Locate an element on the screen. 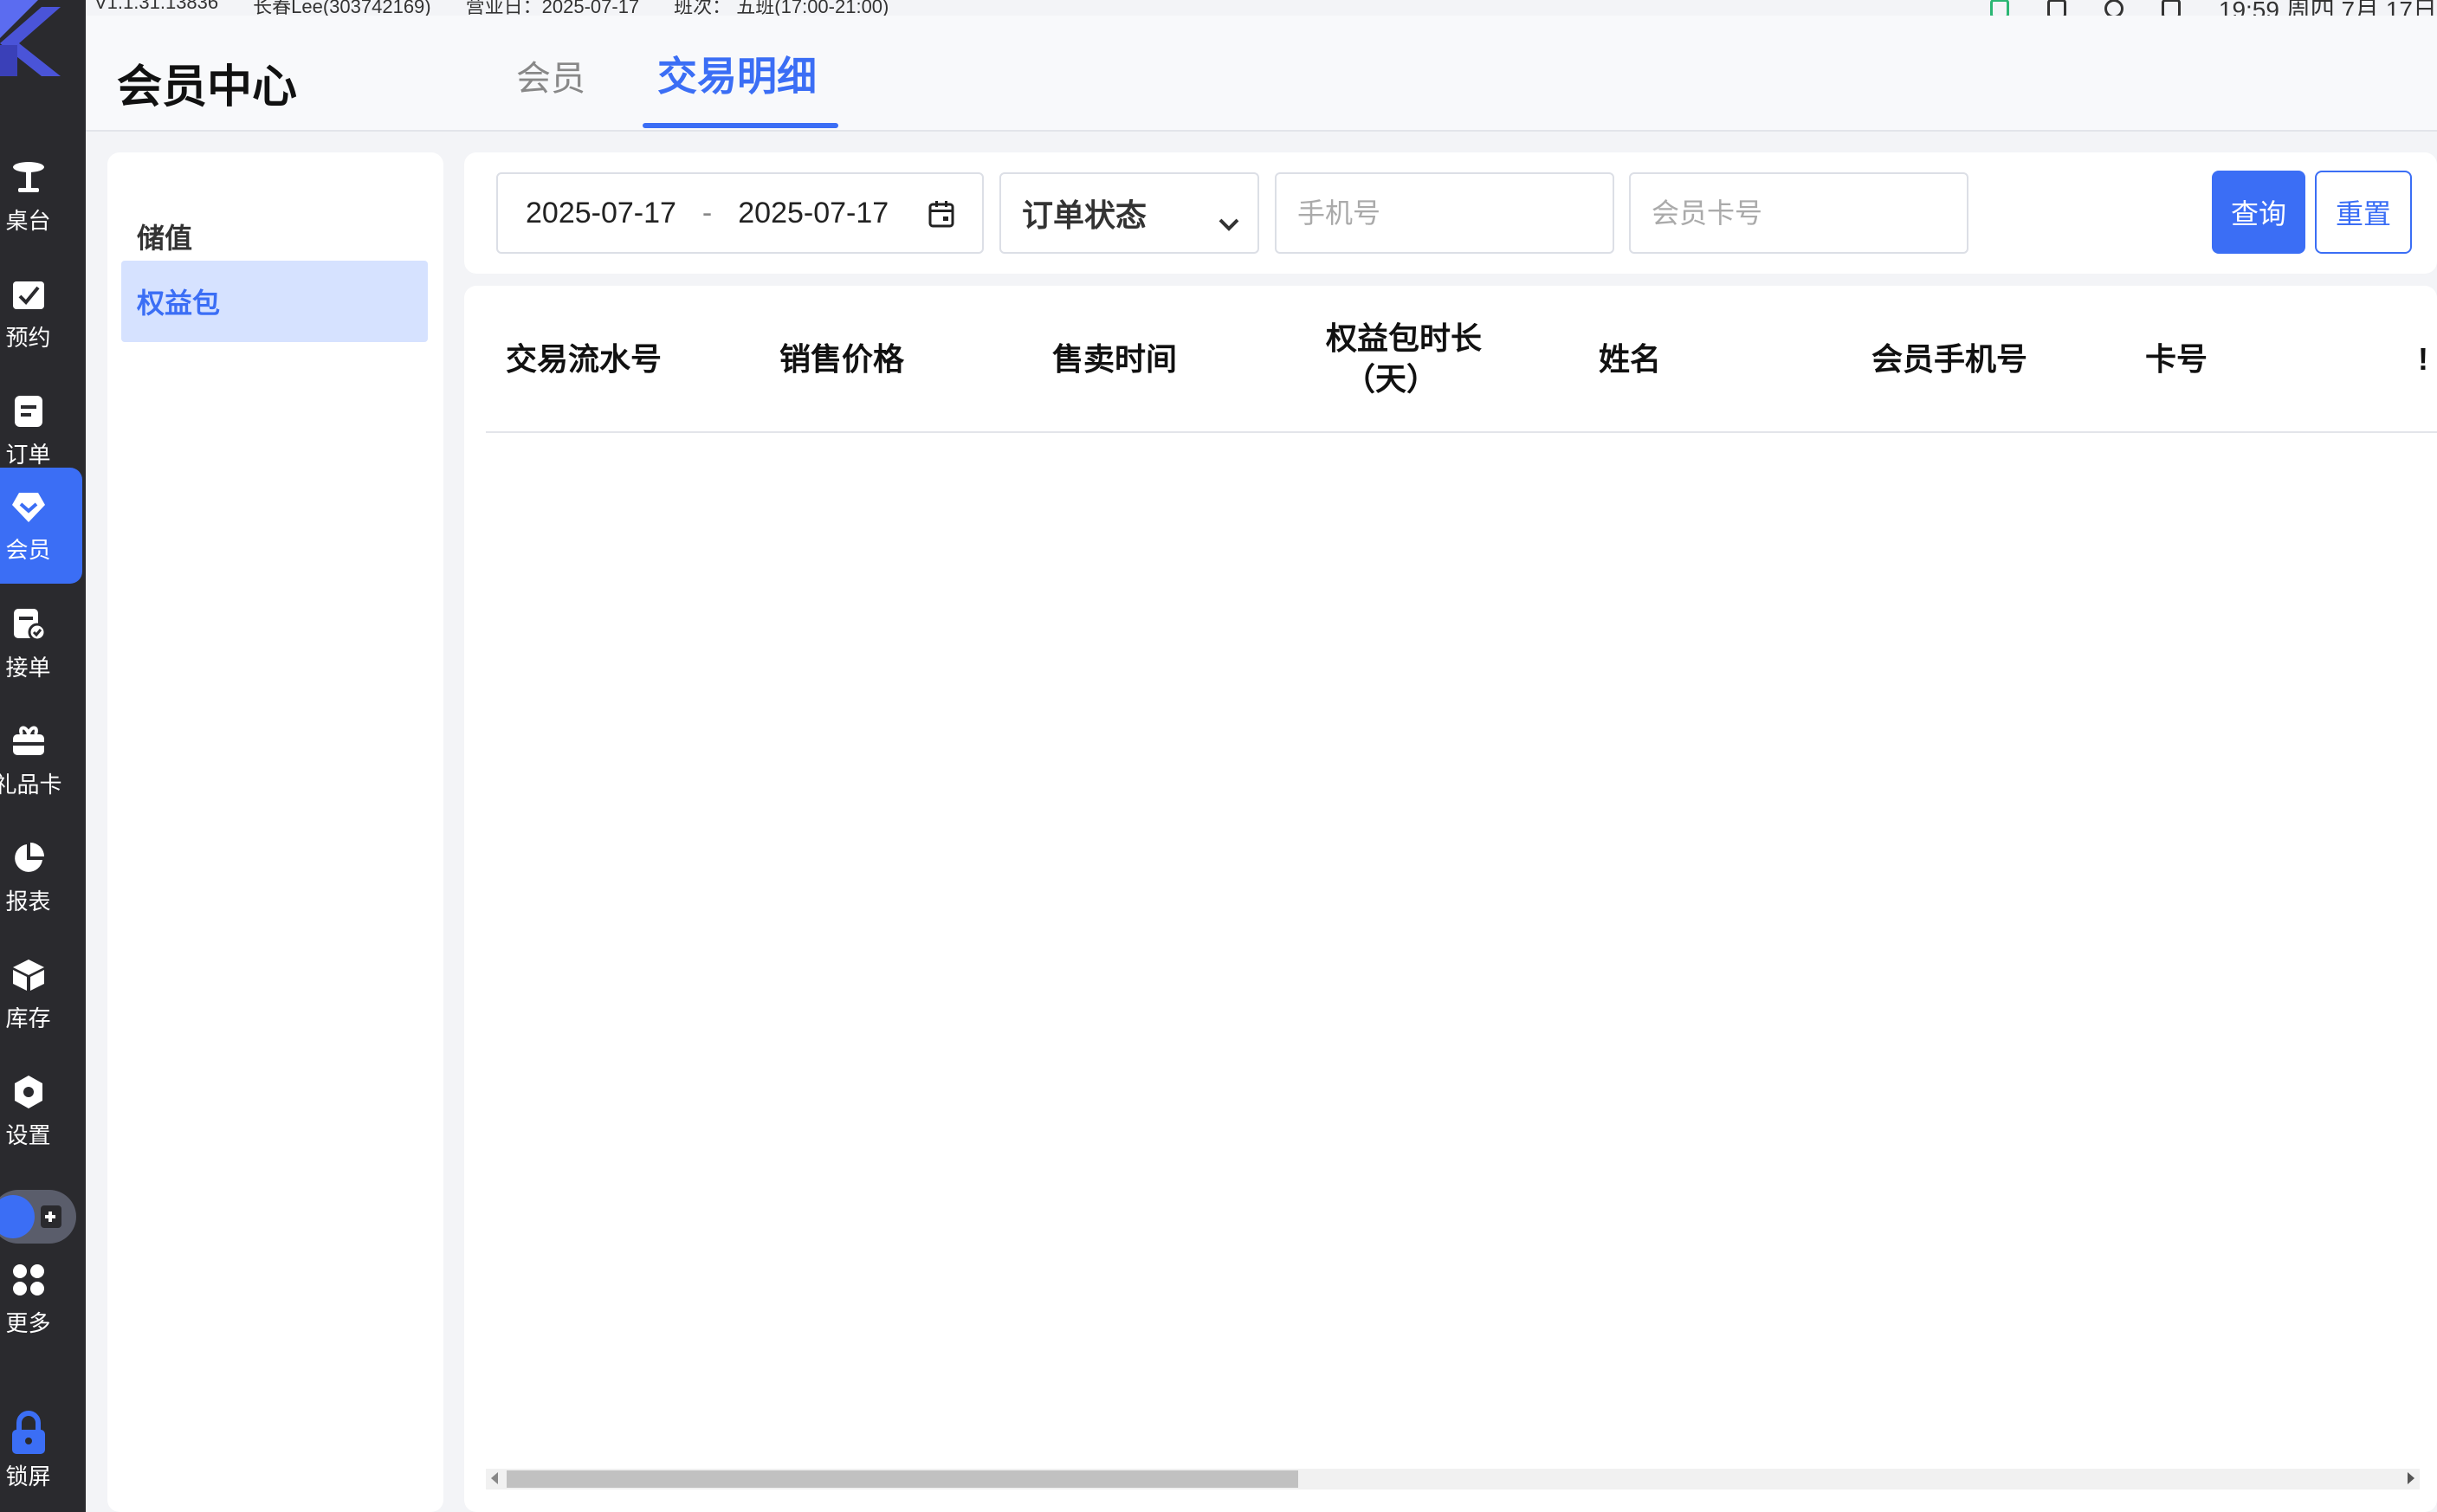 The height and width of the screenshot is (1512, 2437). active-tab-indicator is located at coordinates (740, 125).